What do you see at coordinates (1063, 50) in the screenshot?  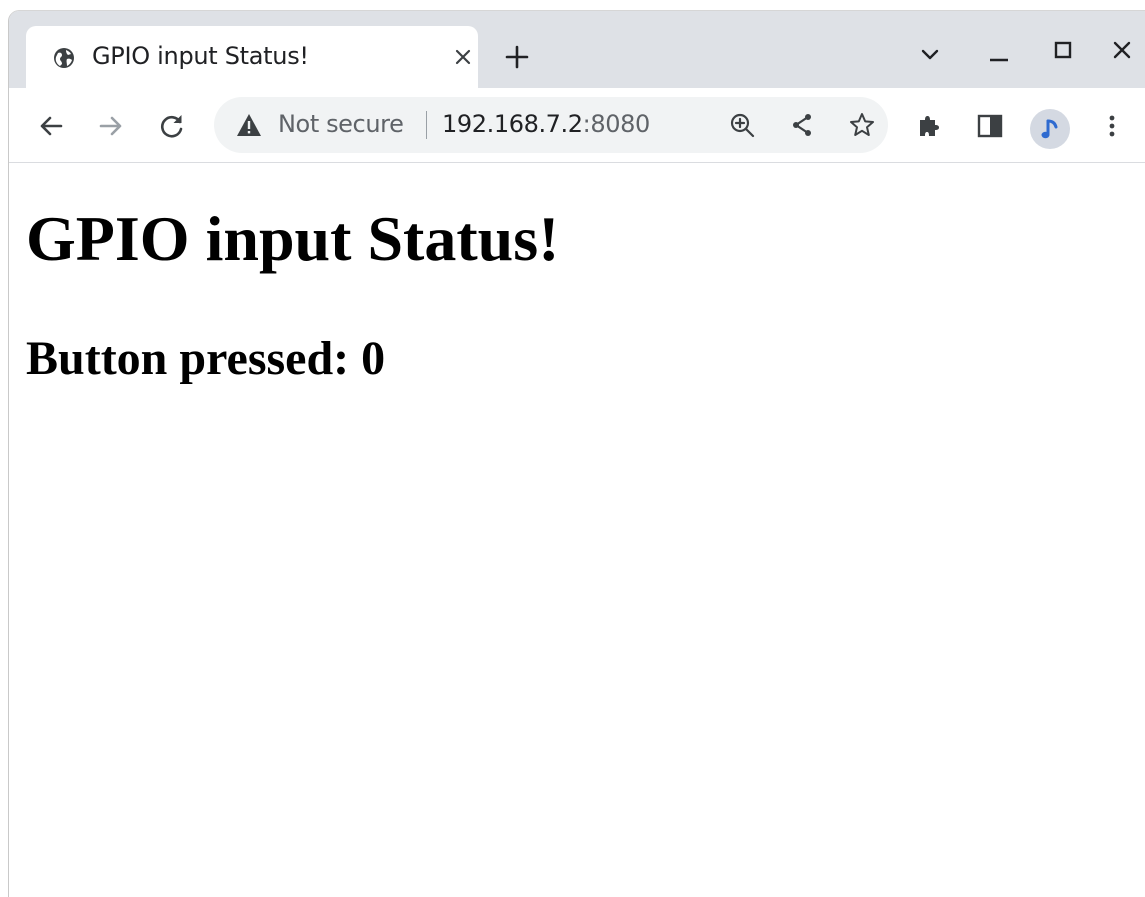 I see `maximize-icon` at bounding box center [1063, 50].